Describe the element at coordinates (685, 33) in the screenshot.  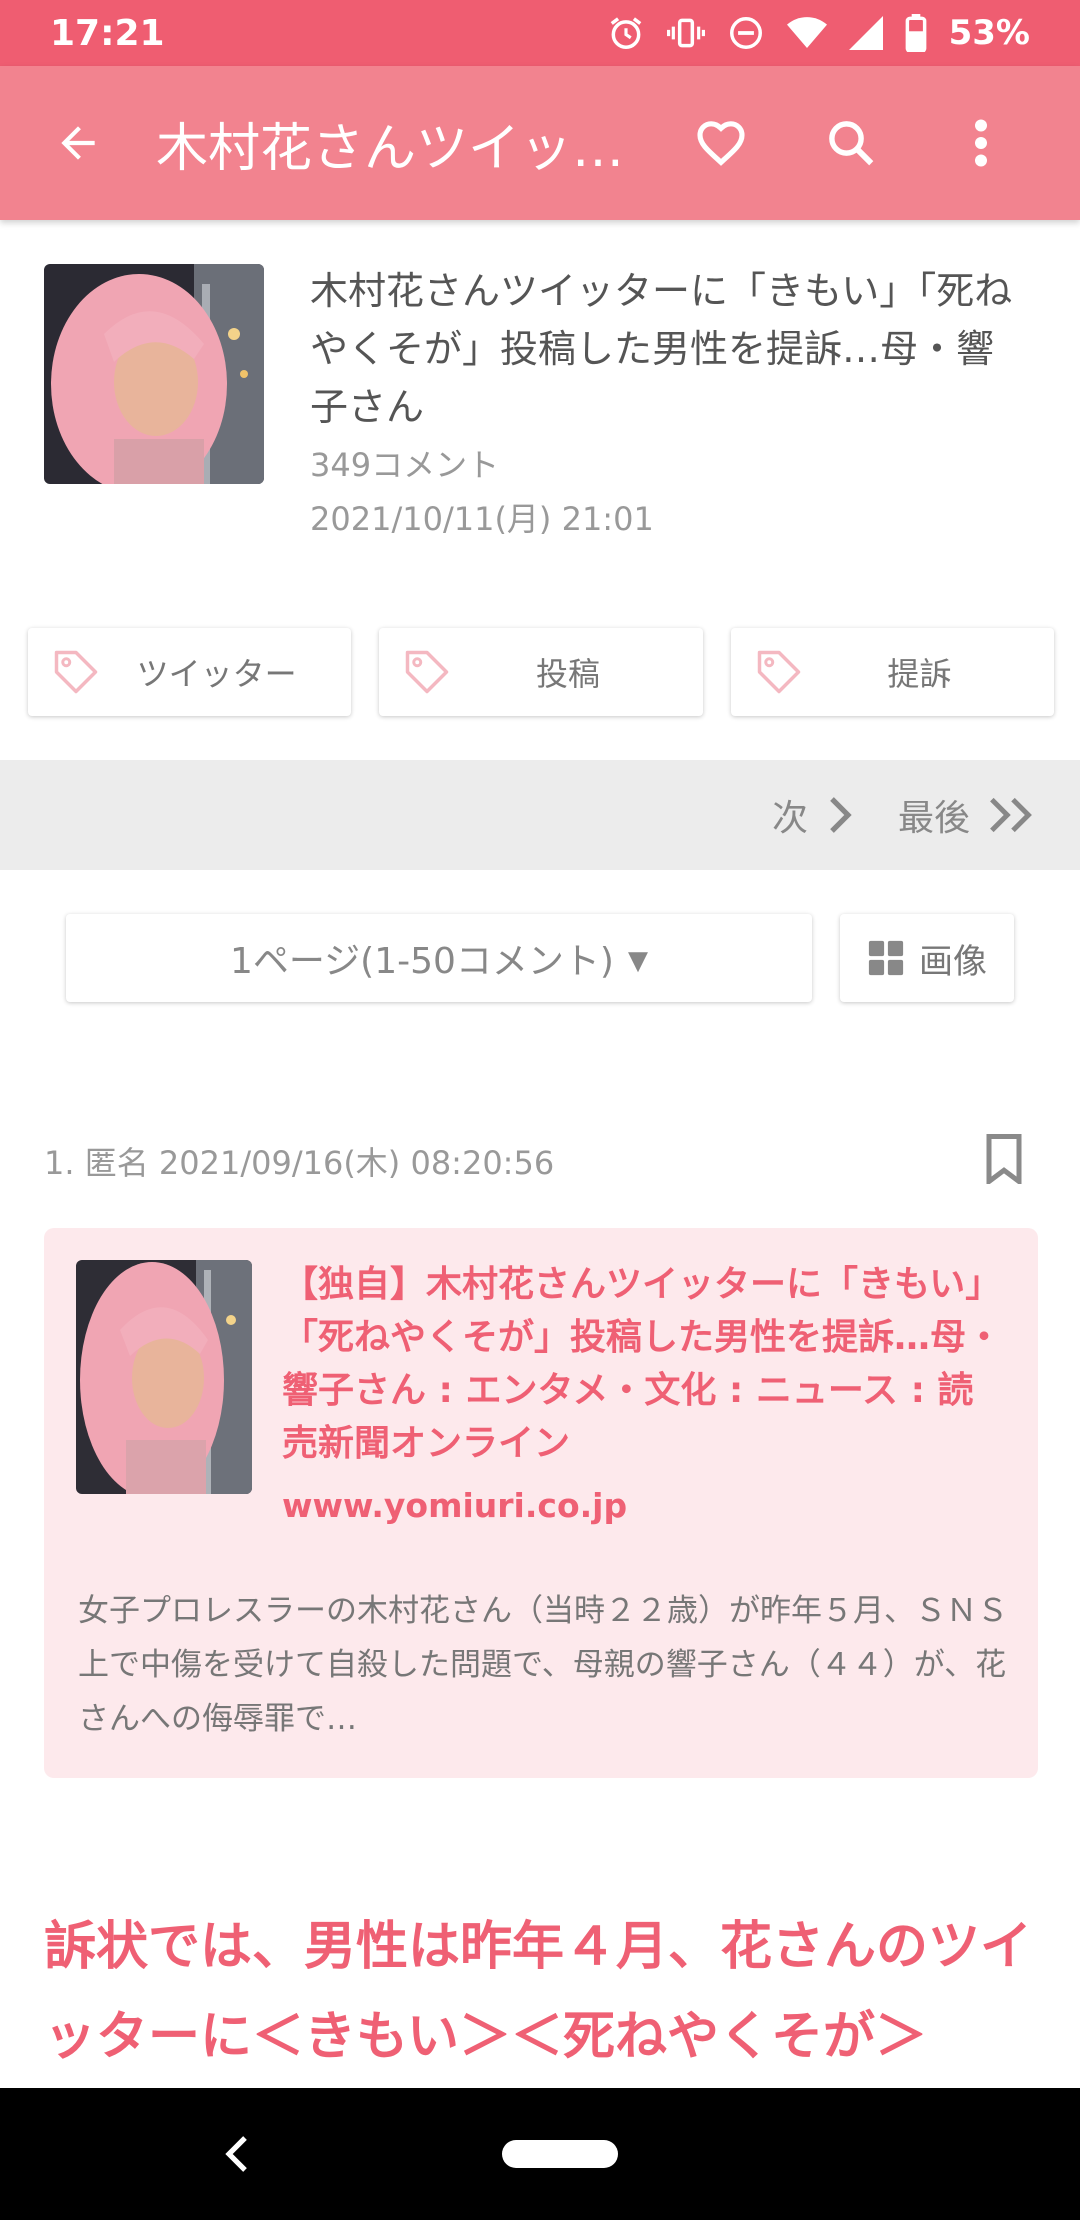
I see `vibrate-icon` at that location.